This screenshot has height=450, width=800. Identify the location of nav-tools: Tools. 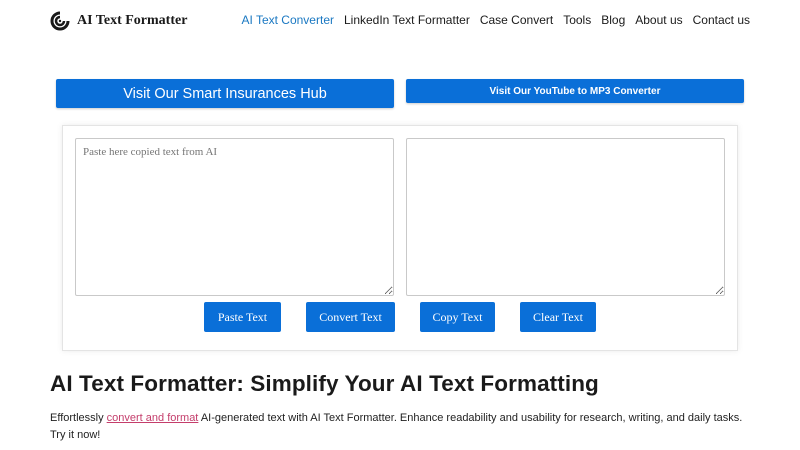
(577, 20).